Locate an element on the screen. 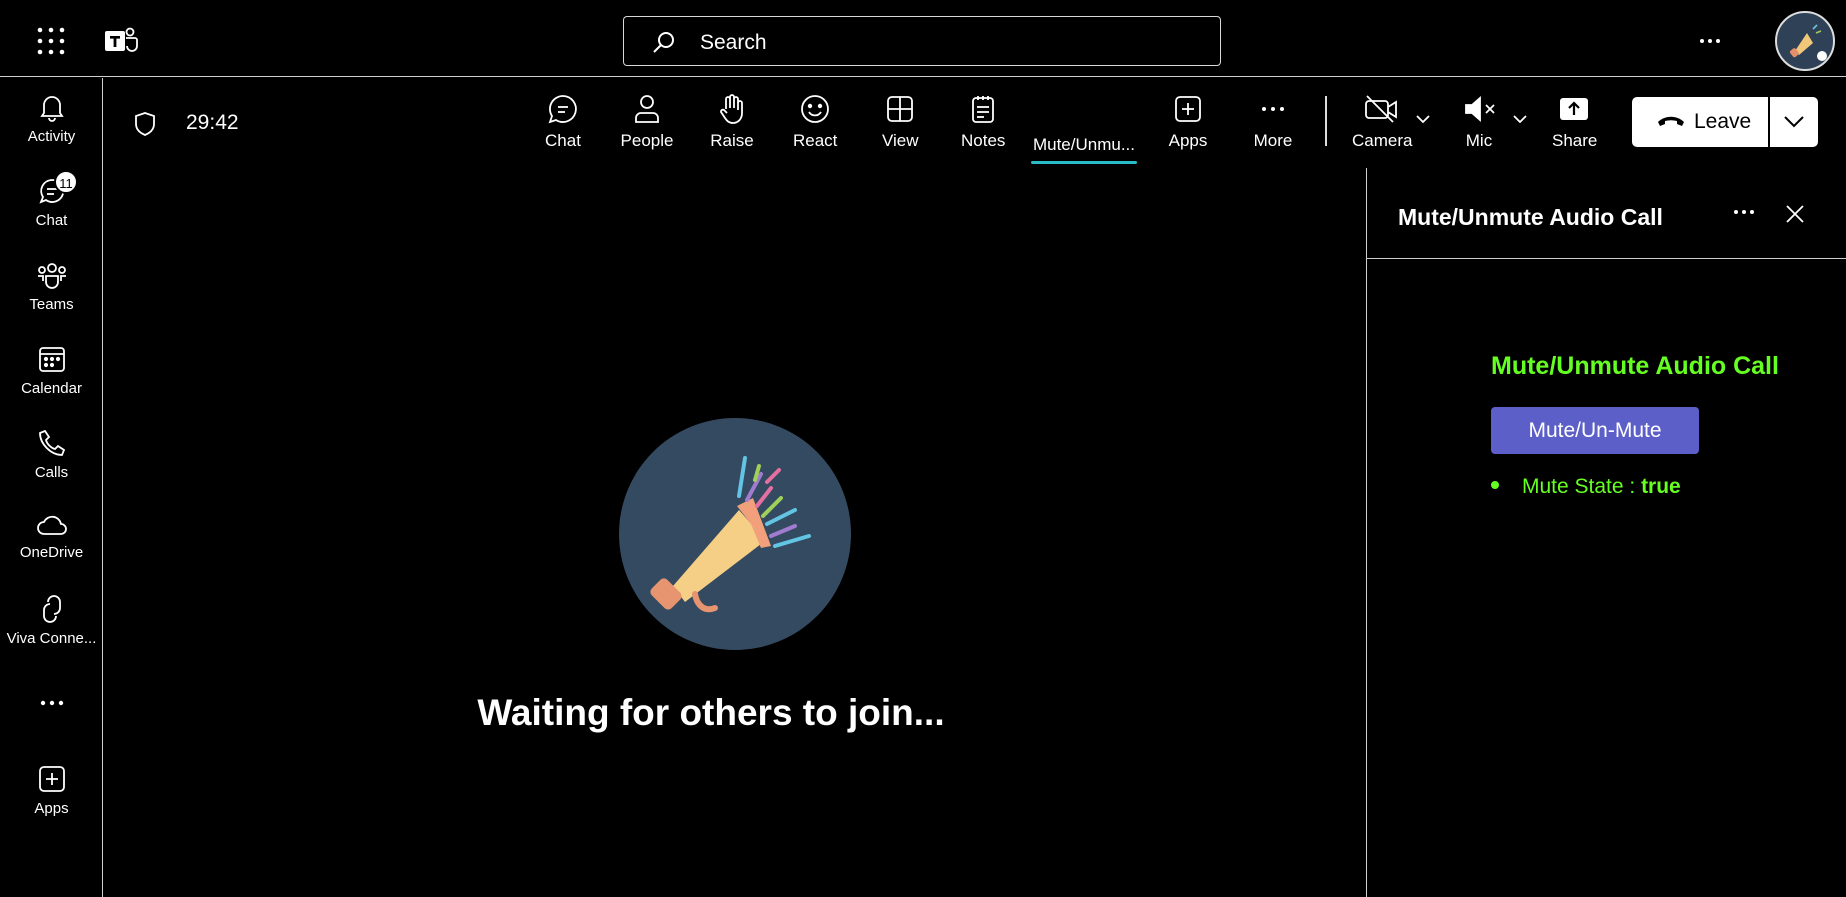  smile-icon is located at coordinates (815, 109).